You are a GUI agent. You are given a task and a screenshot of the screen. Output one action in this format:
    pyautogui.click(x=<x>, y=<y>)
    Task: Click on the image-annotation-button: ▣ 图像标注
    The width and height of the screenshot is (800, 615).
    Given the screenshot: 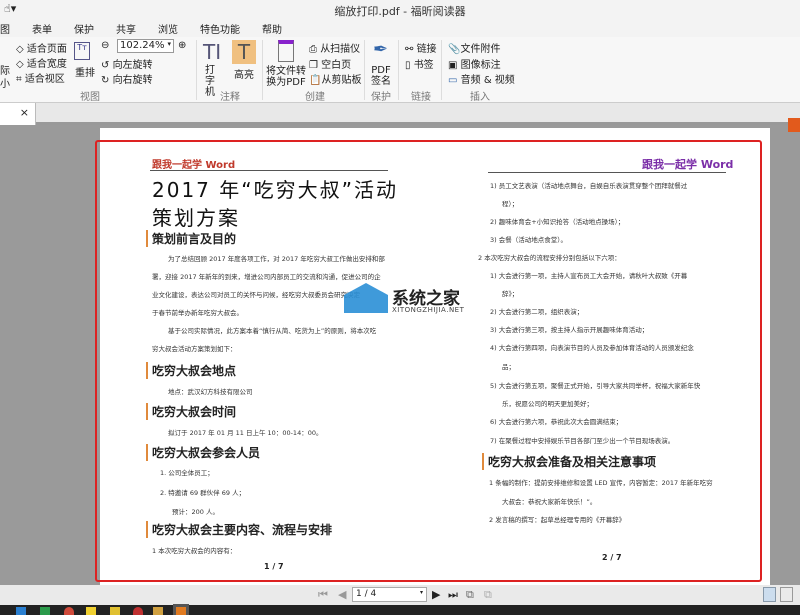 What is the action you would take?
    pyautogui.click(x=474, y=63)
    